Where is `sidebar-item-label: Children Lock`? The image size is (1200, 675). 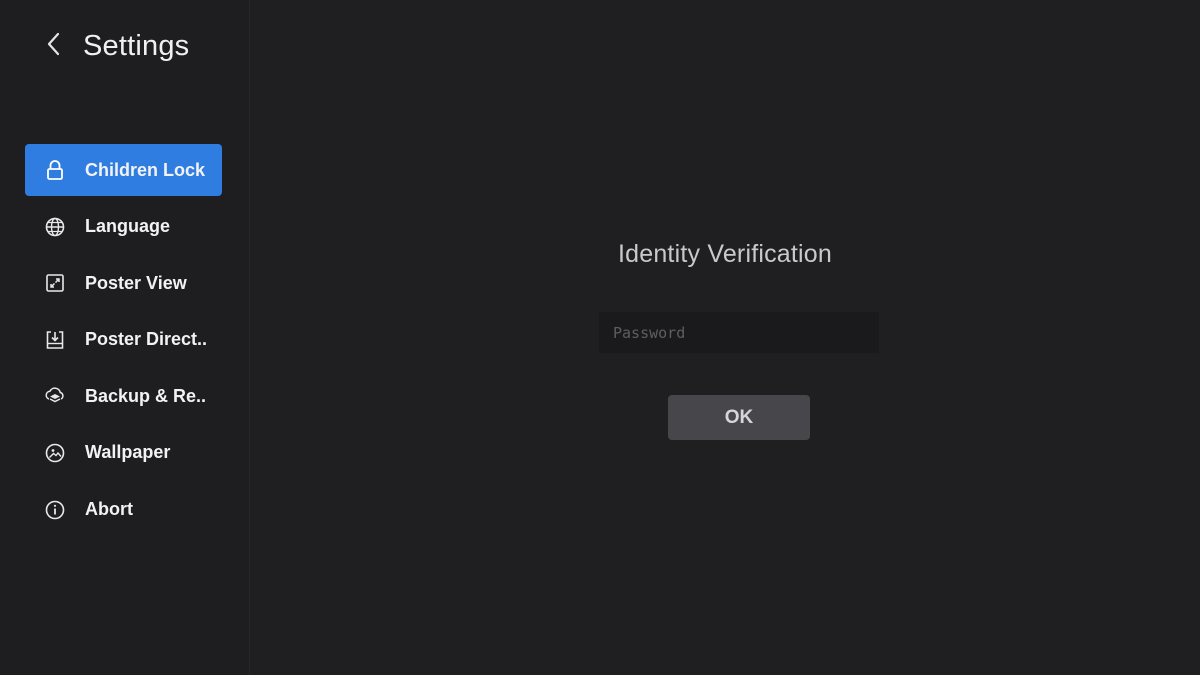
sidebar-item-label: Children Lock is located at coordinates (145, 169).